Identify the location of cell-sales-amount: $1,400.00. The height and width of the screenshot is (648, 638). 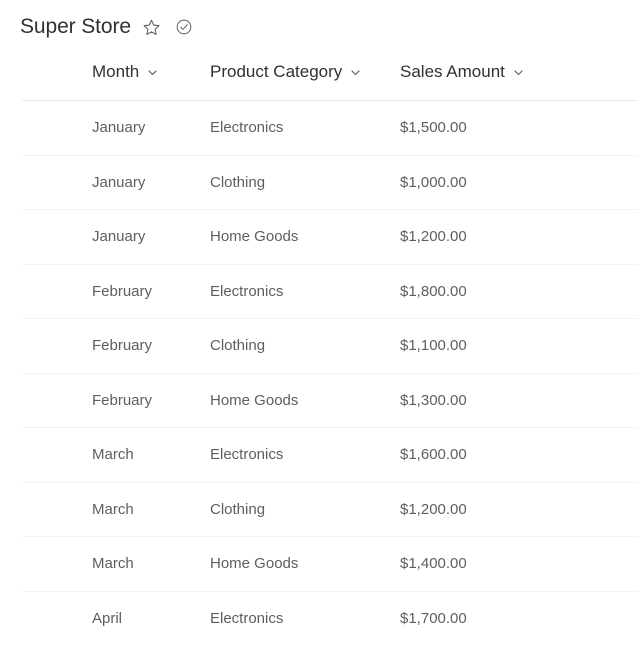
(519, 564).